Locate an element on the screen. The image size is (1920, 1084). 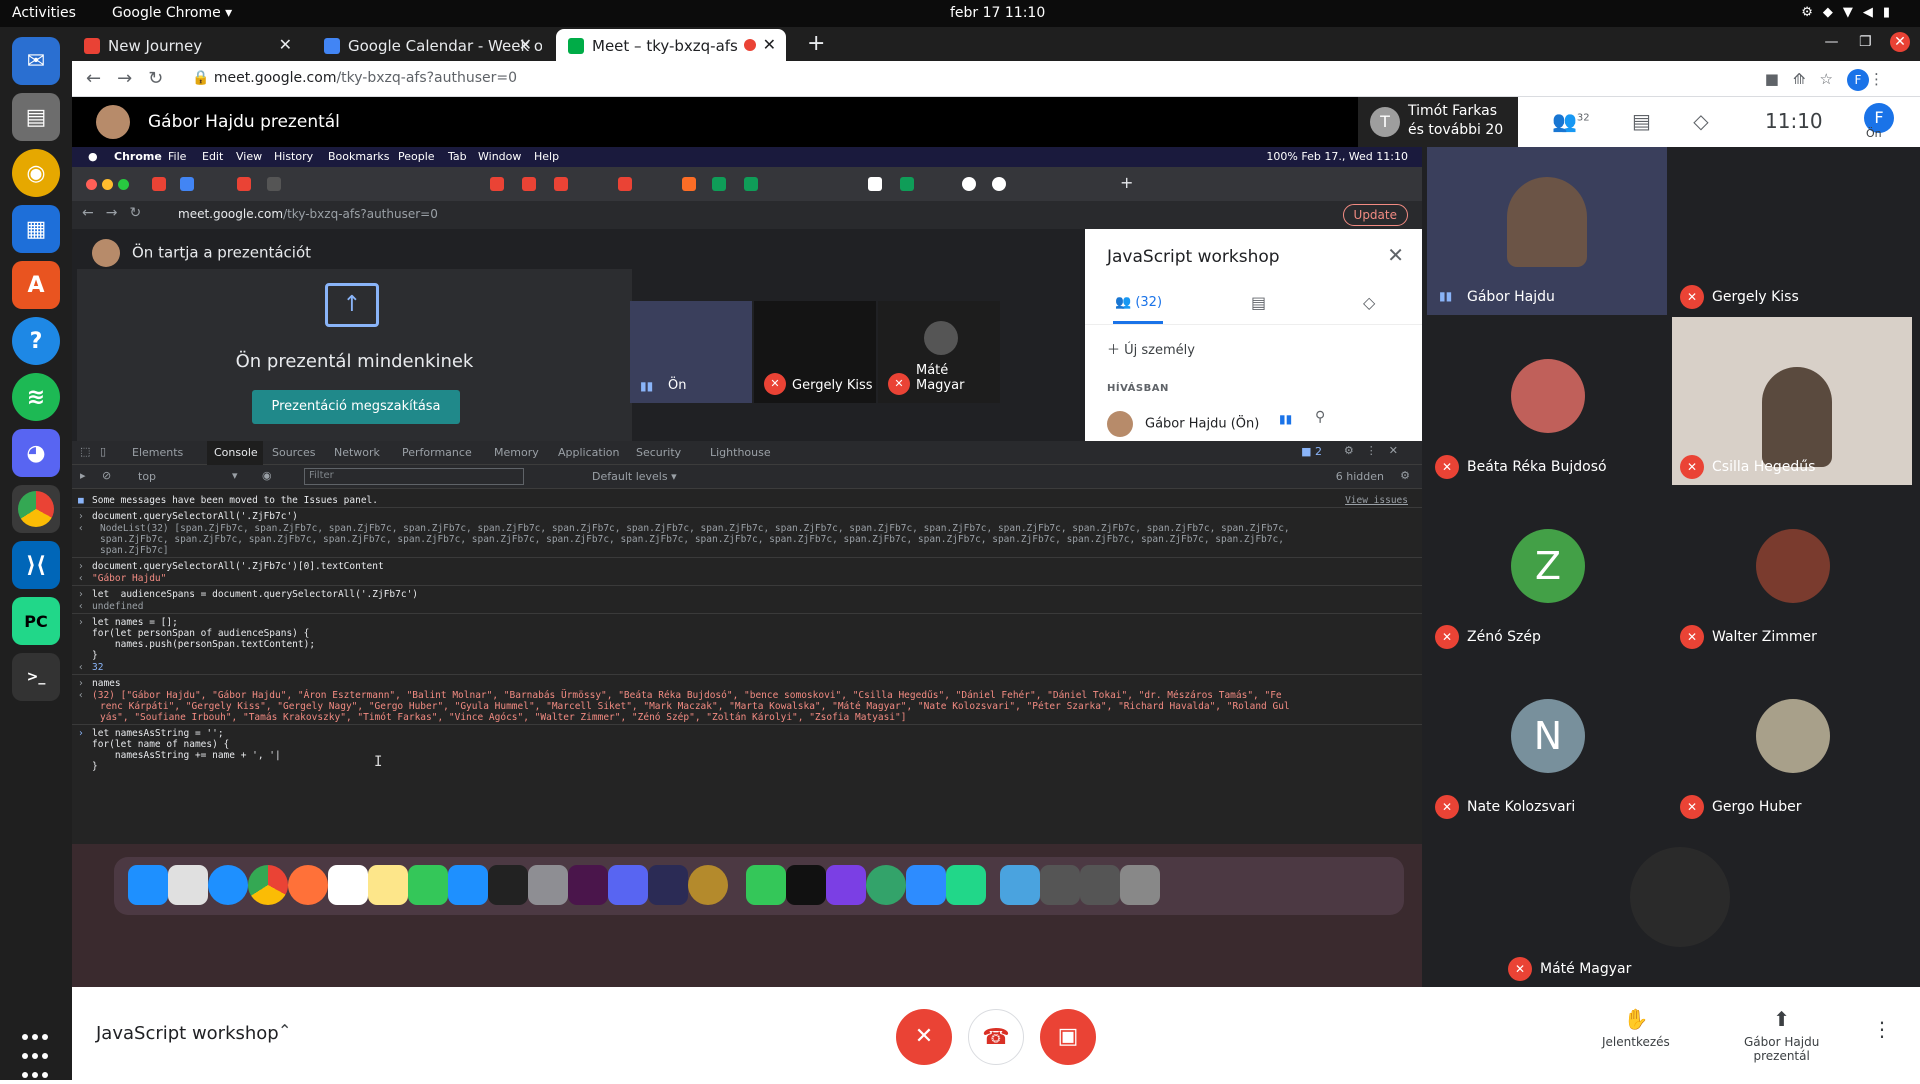
chevron-up-icon: ⌃ is located at coordinates (284, 1030).